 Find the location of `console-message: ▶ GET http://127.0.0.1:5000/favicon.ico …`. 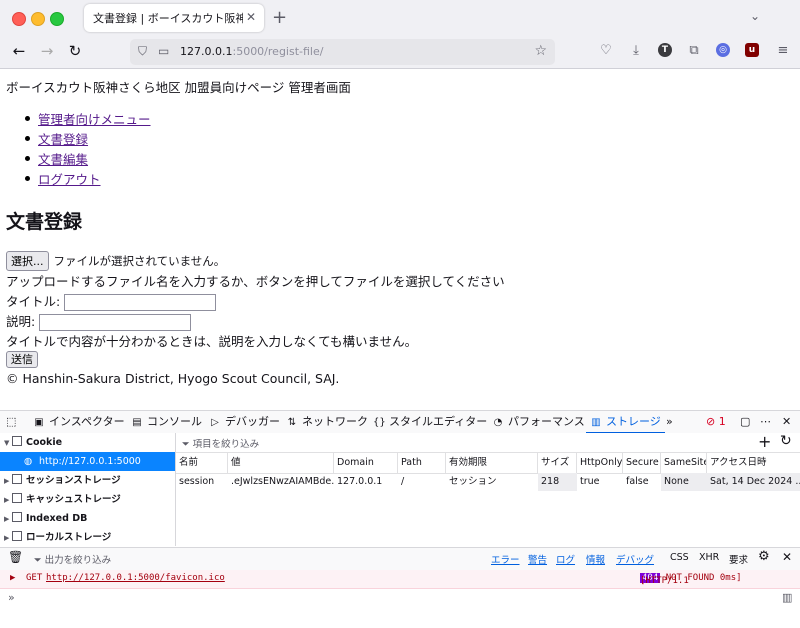

console-message: ▶ GET http://127.0.0.1:5000/favicon.ico … is located at coordinates (400, 579).